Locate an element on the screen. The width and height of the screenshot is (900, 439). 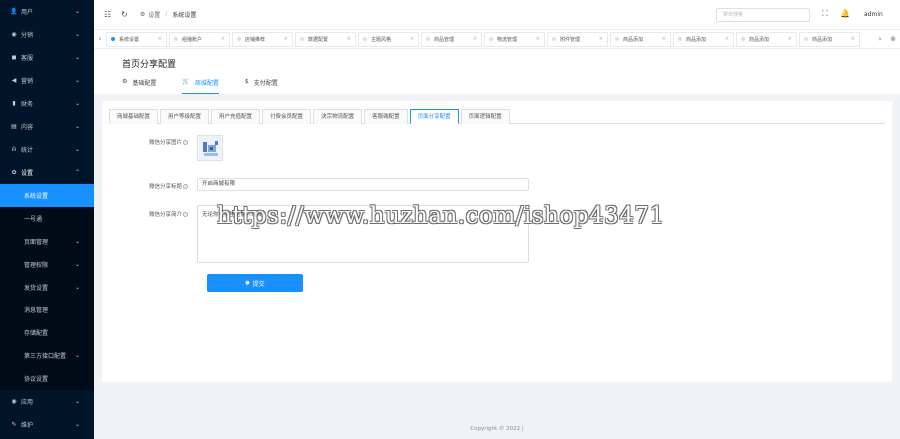
chevron-left-icon: ‹ is located at coordinates (100, 39).